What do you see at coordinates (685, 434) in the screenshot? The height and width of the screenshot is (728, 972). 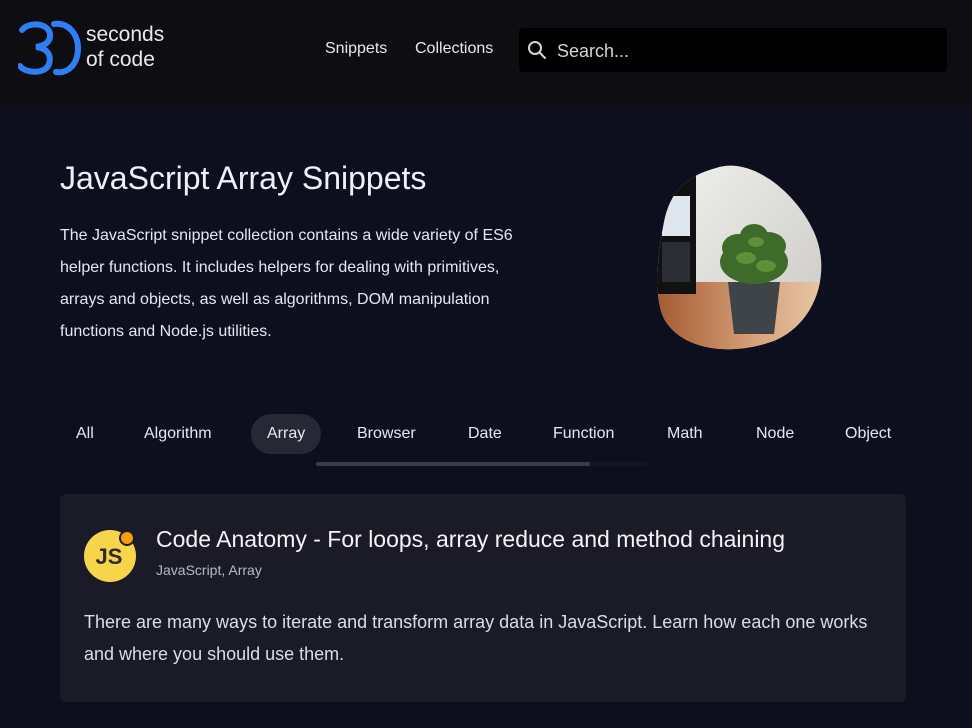 I see `tab-math: Math` at bounding box center [685, 434].